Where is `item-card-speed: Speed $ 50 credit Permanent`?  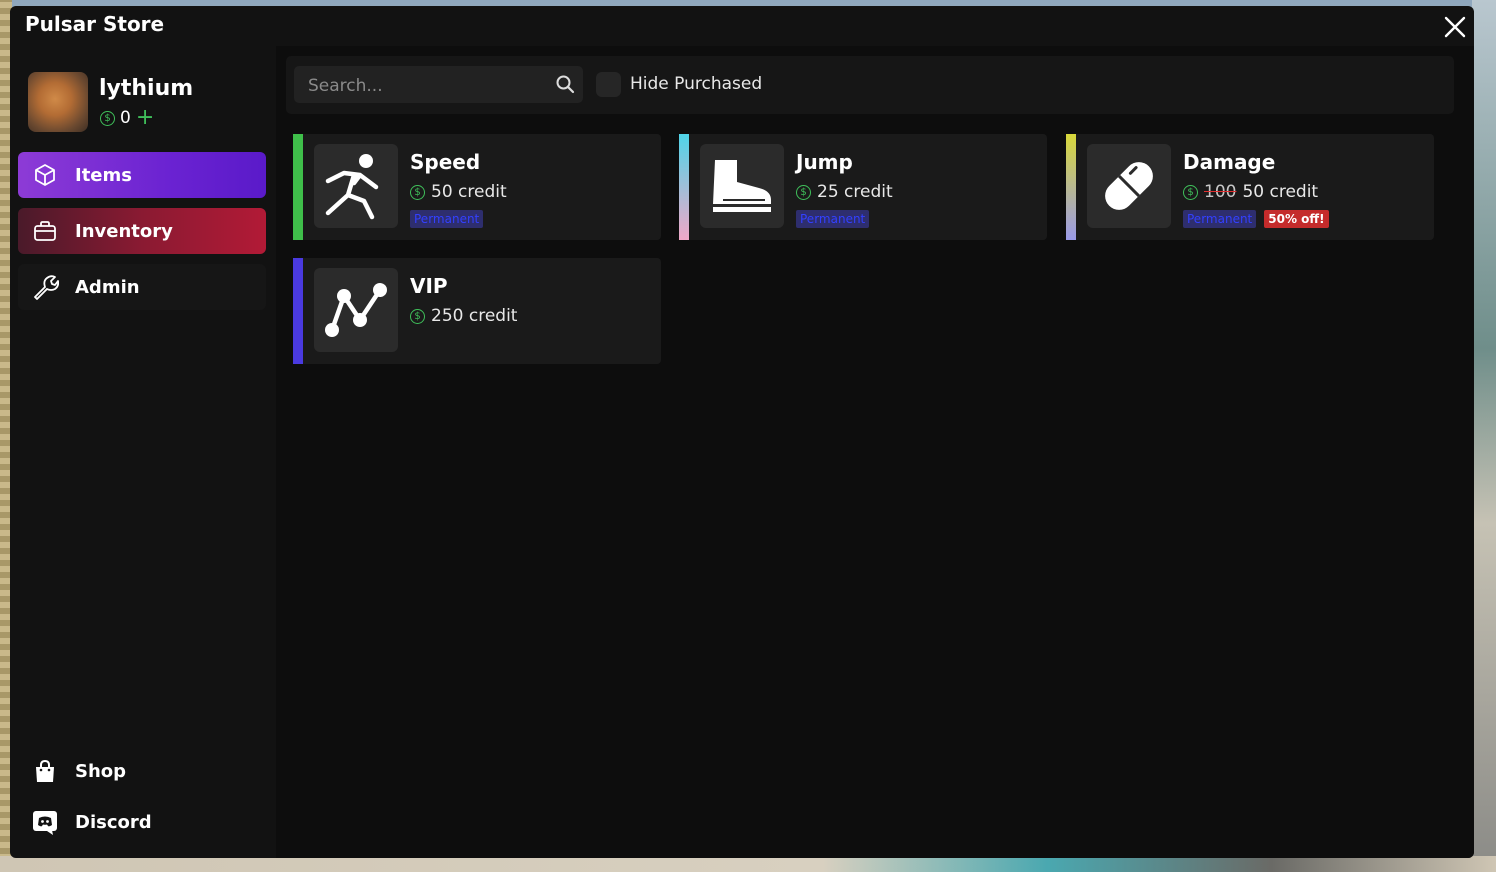 item-card-speed: Speed $ 50 credit Permanent is located at coordinates (477, 187).